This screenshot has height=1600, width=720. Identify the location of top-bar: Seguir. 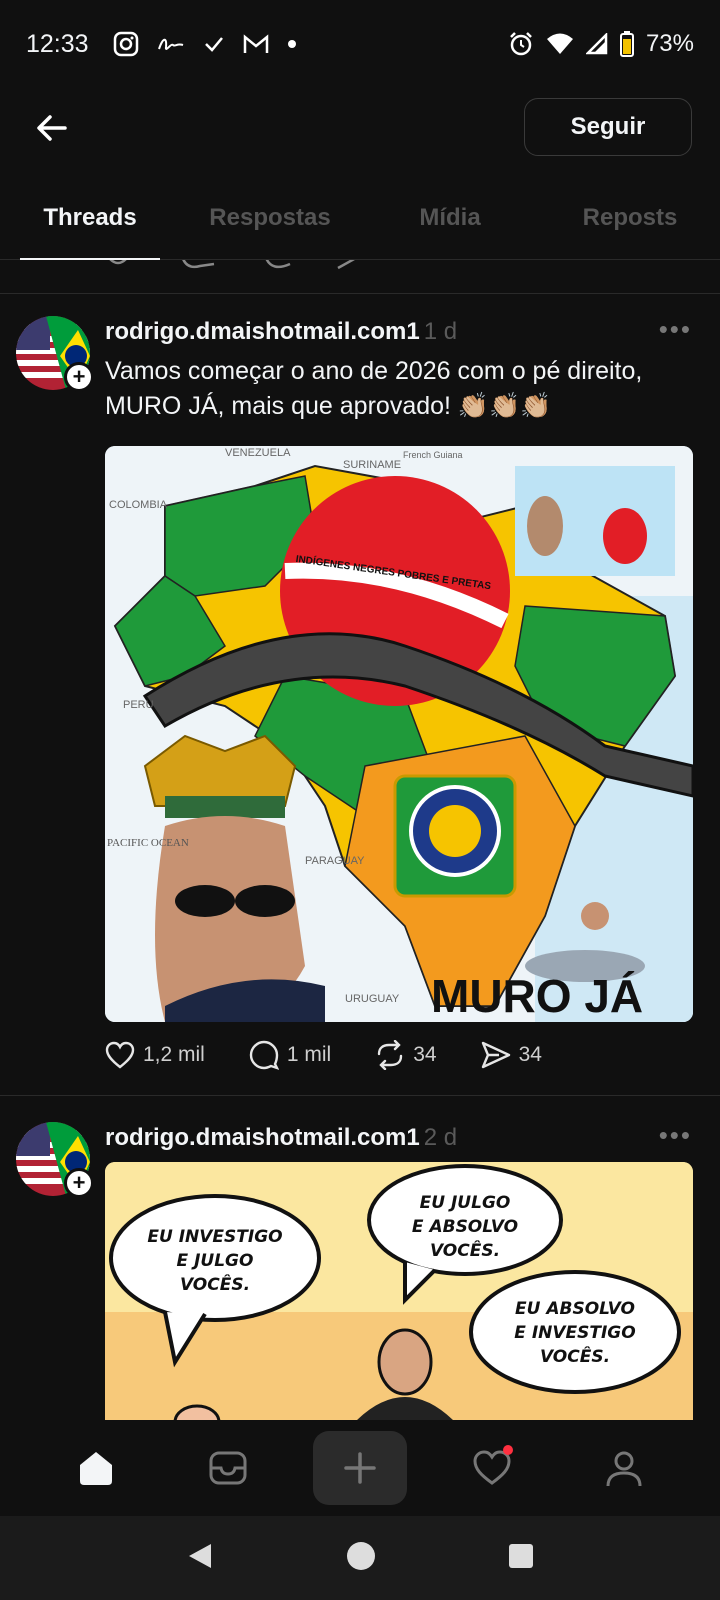
(360, 127).